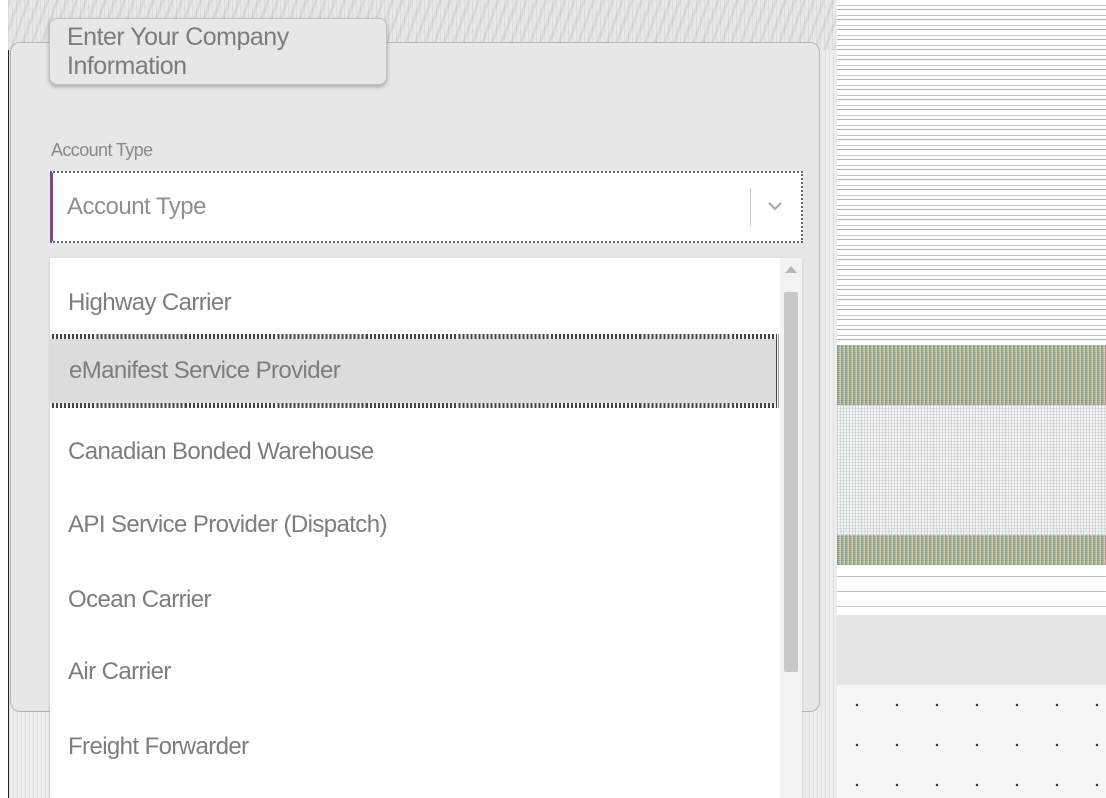 The height and width of the screenshot is (798, 1106). Describe the element at coordinates (426, 207) in the screenshot. I see `account-type-select: Account Type` at that location.